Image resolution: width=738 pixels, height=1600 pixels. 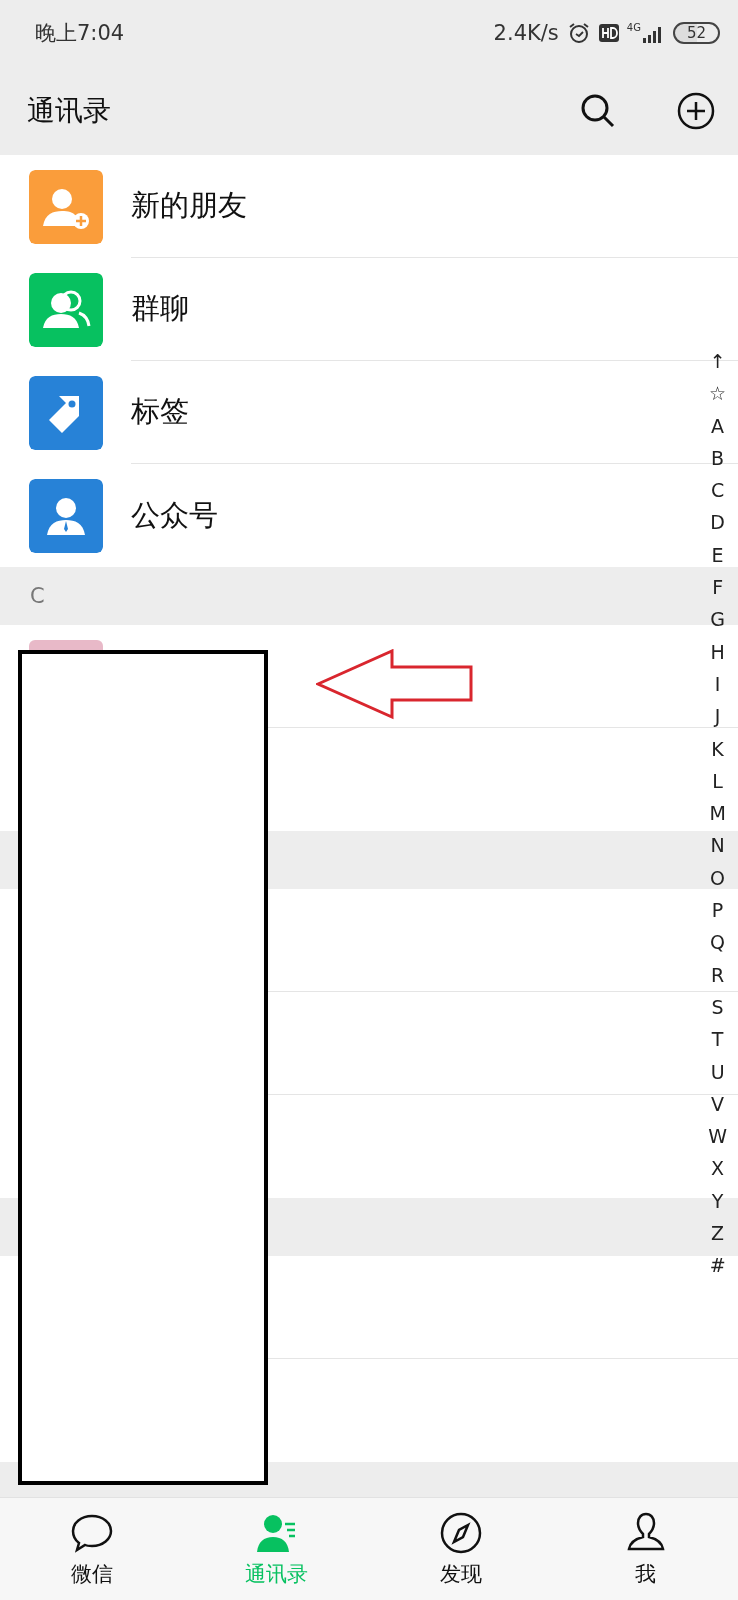 I want to click on index-letter: J, so click(x=717, y=716).